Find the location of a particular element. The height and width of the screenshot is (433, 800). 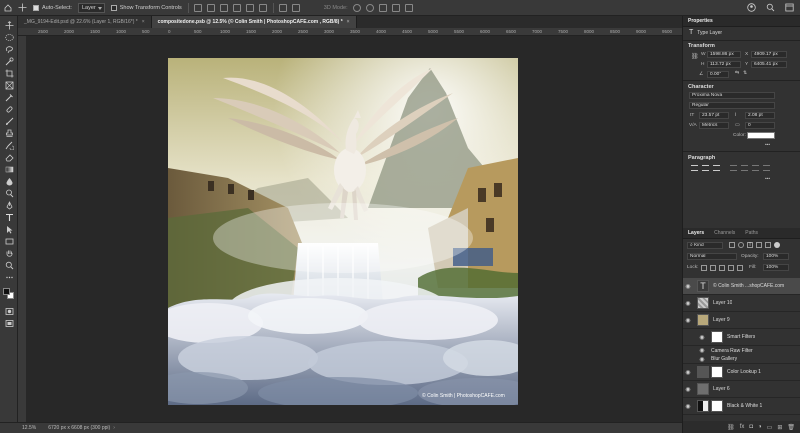

layer-row-layer-6: ◉ Layer 6 is located at coordinates (741, 389).